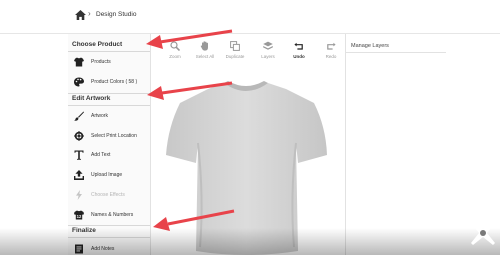 This screenshot has width=500, height=261. What do you see at coordinates (331, 51) in the screenshot?
I see `redo-button: Redo` at bounding box center [331, 51].